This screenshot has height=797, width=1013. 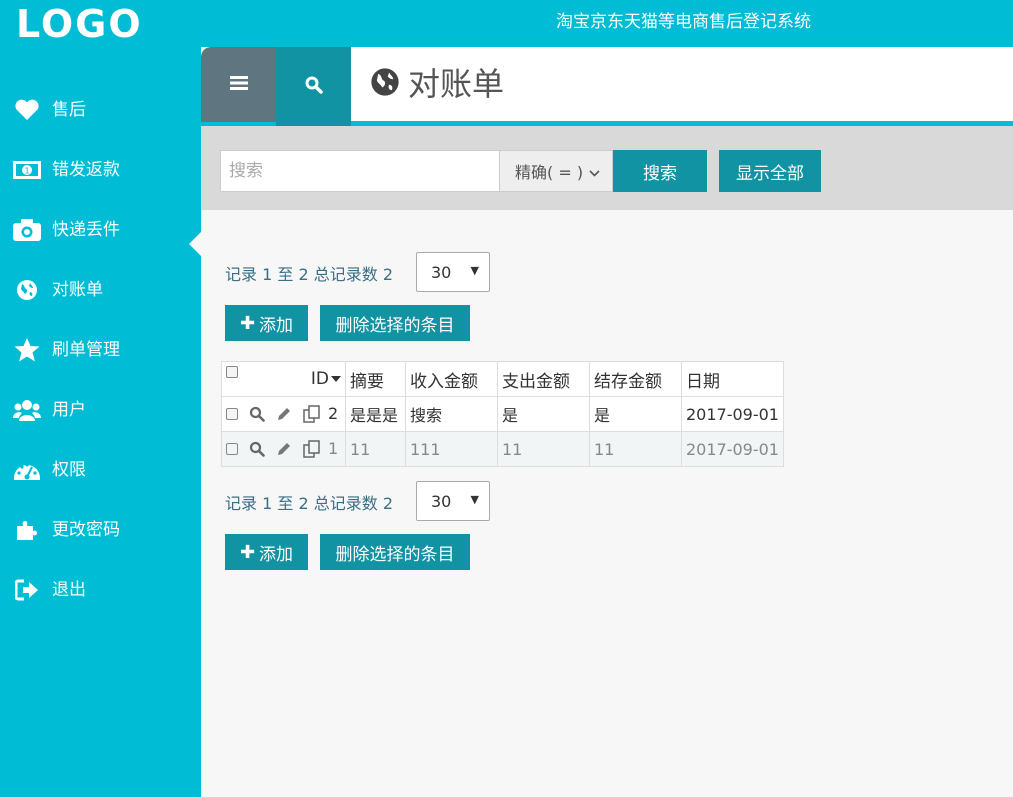 I want to click on search-input, so click(x=360, y=171).